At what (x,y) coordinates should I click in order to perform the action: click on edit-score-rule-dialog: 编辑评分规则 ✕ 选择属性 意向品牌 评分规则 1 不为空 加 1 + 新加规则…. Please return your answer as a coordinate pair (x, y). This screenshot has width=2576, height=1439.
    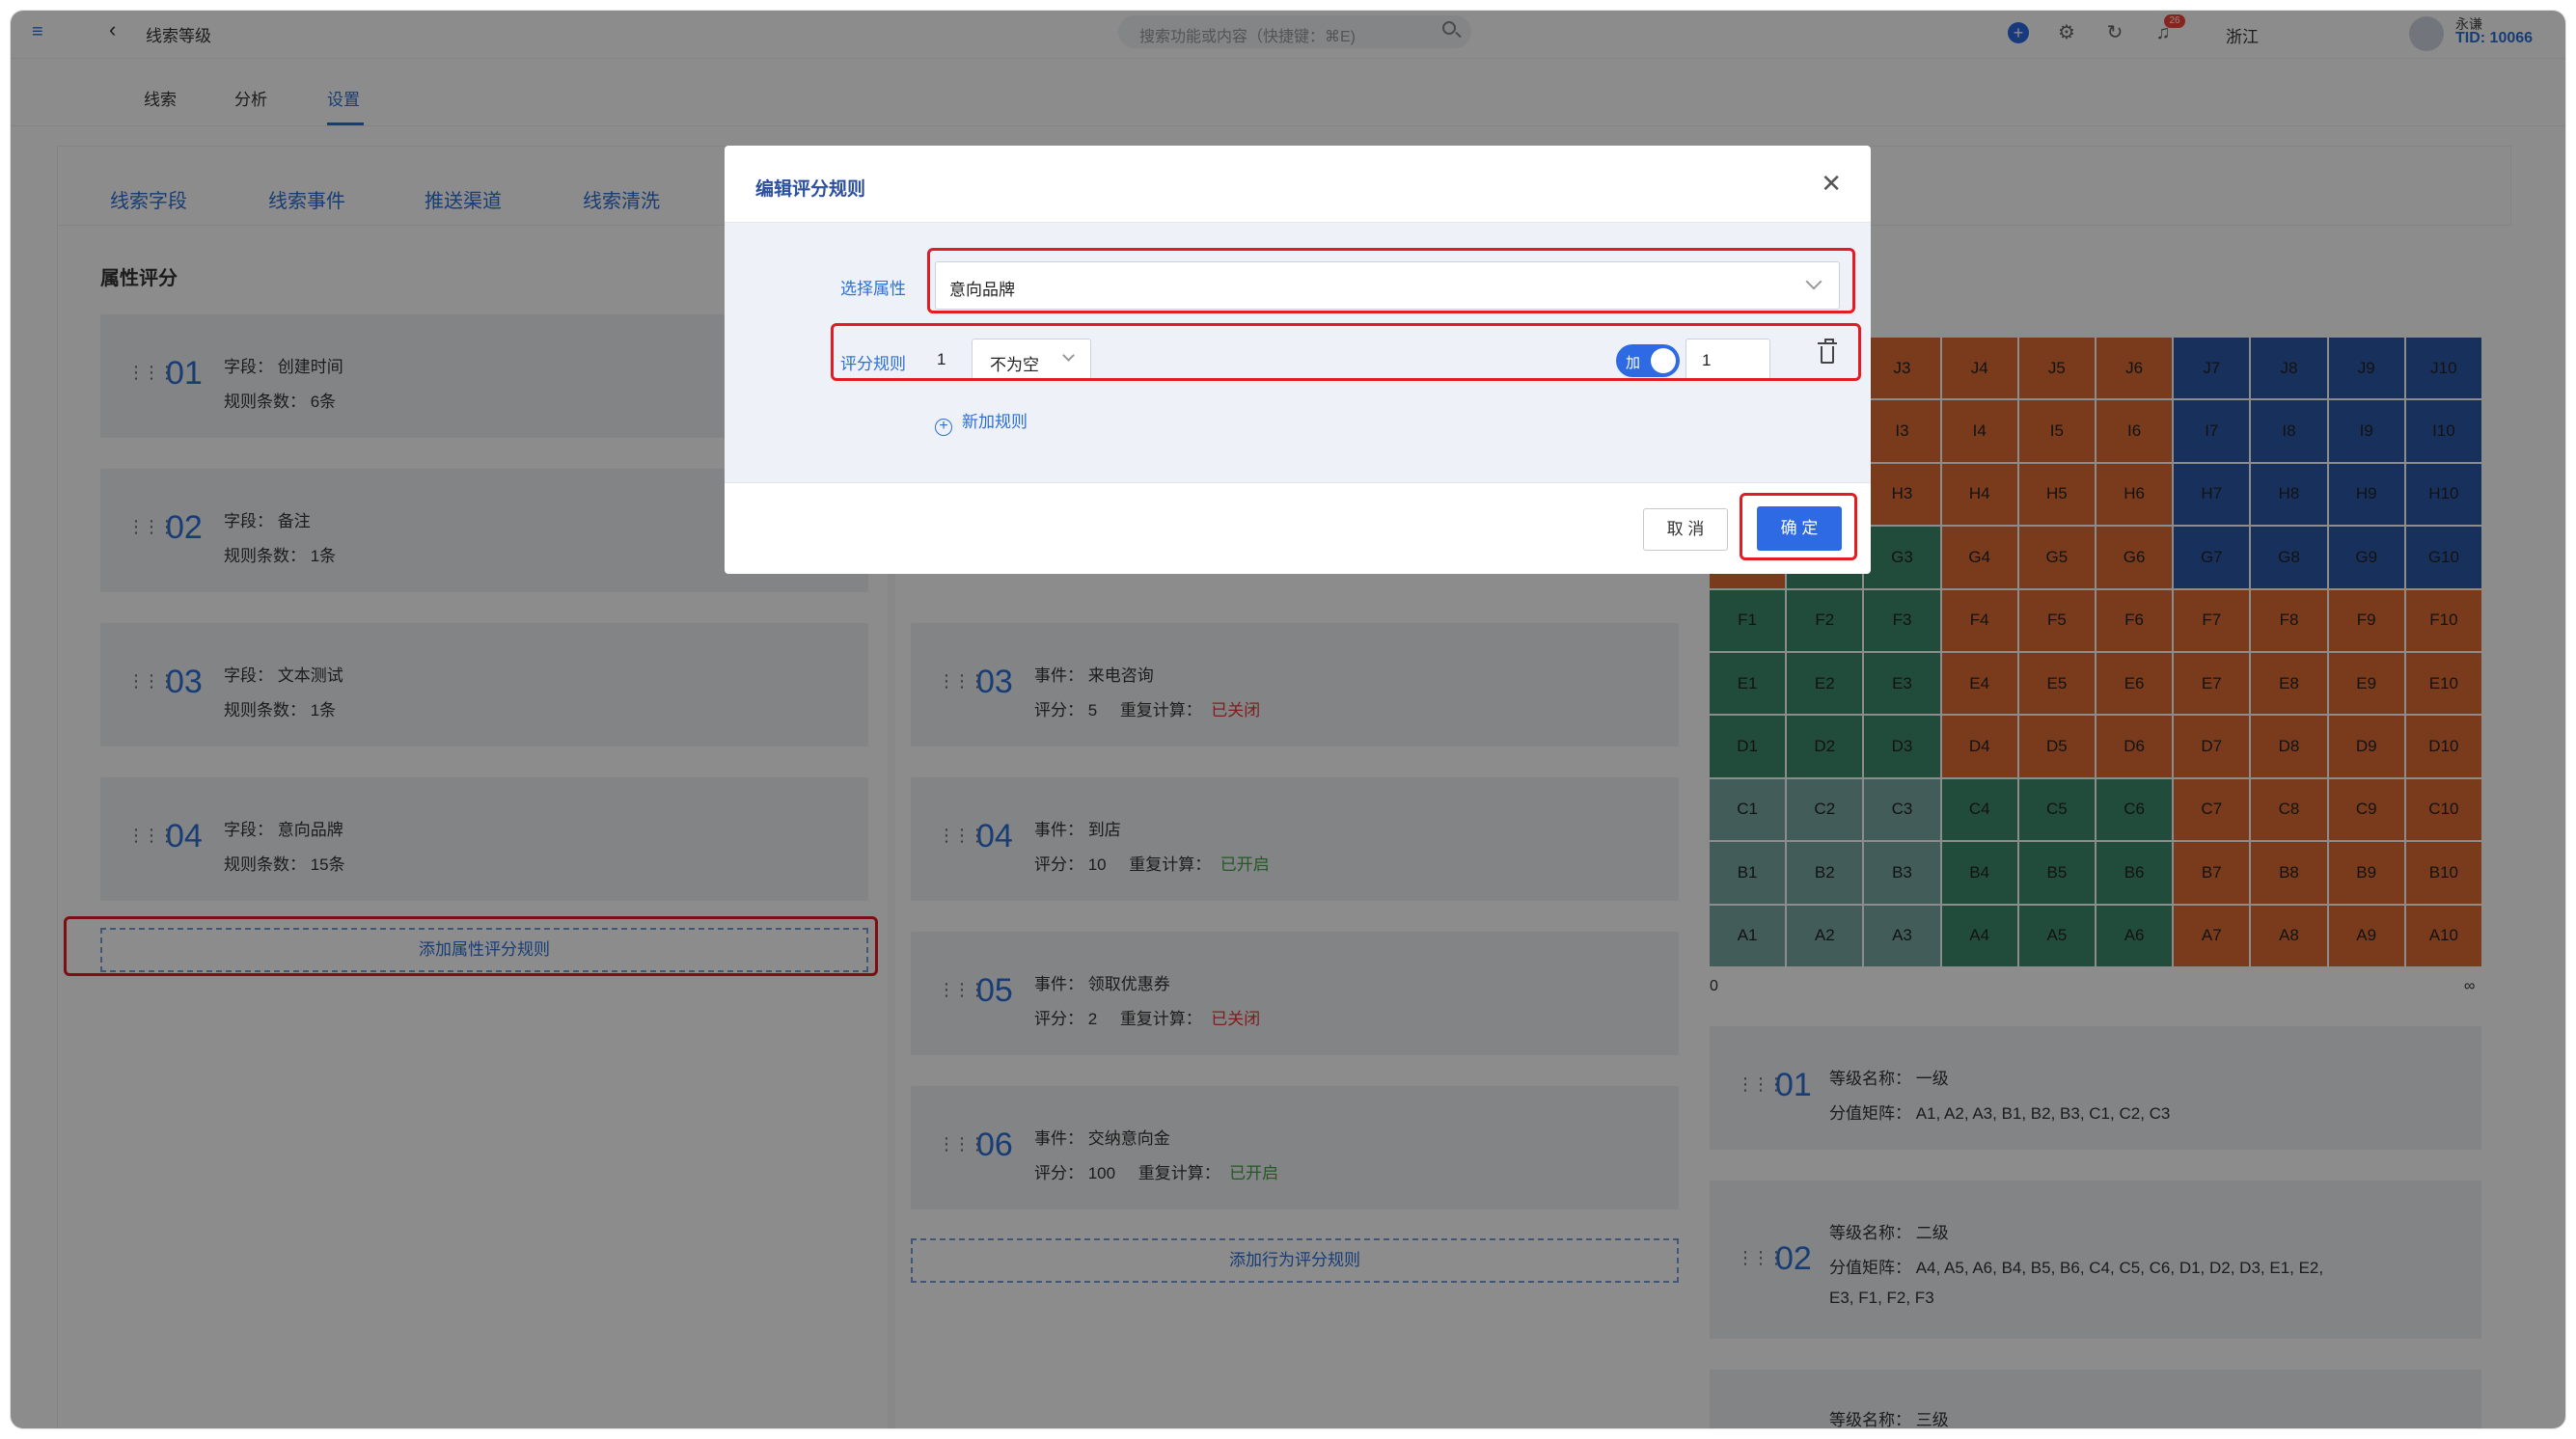
    Looking at the image, I should click on (1298, 360).